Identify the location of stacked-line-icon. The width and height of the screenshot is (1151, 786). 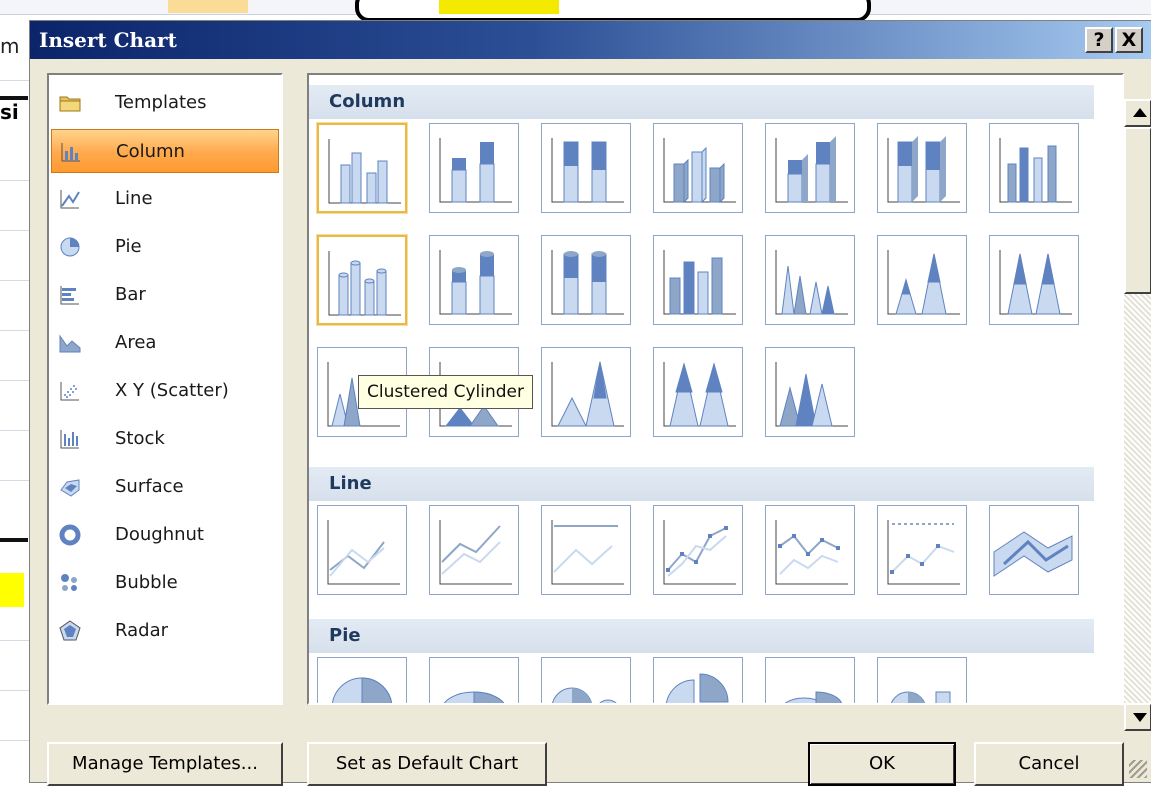
(475, 552).